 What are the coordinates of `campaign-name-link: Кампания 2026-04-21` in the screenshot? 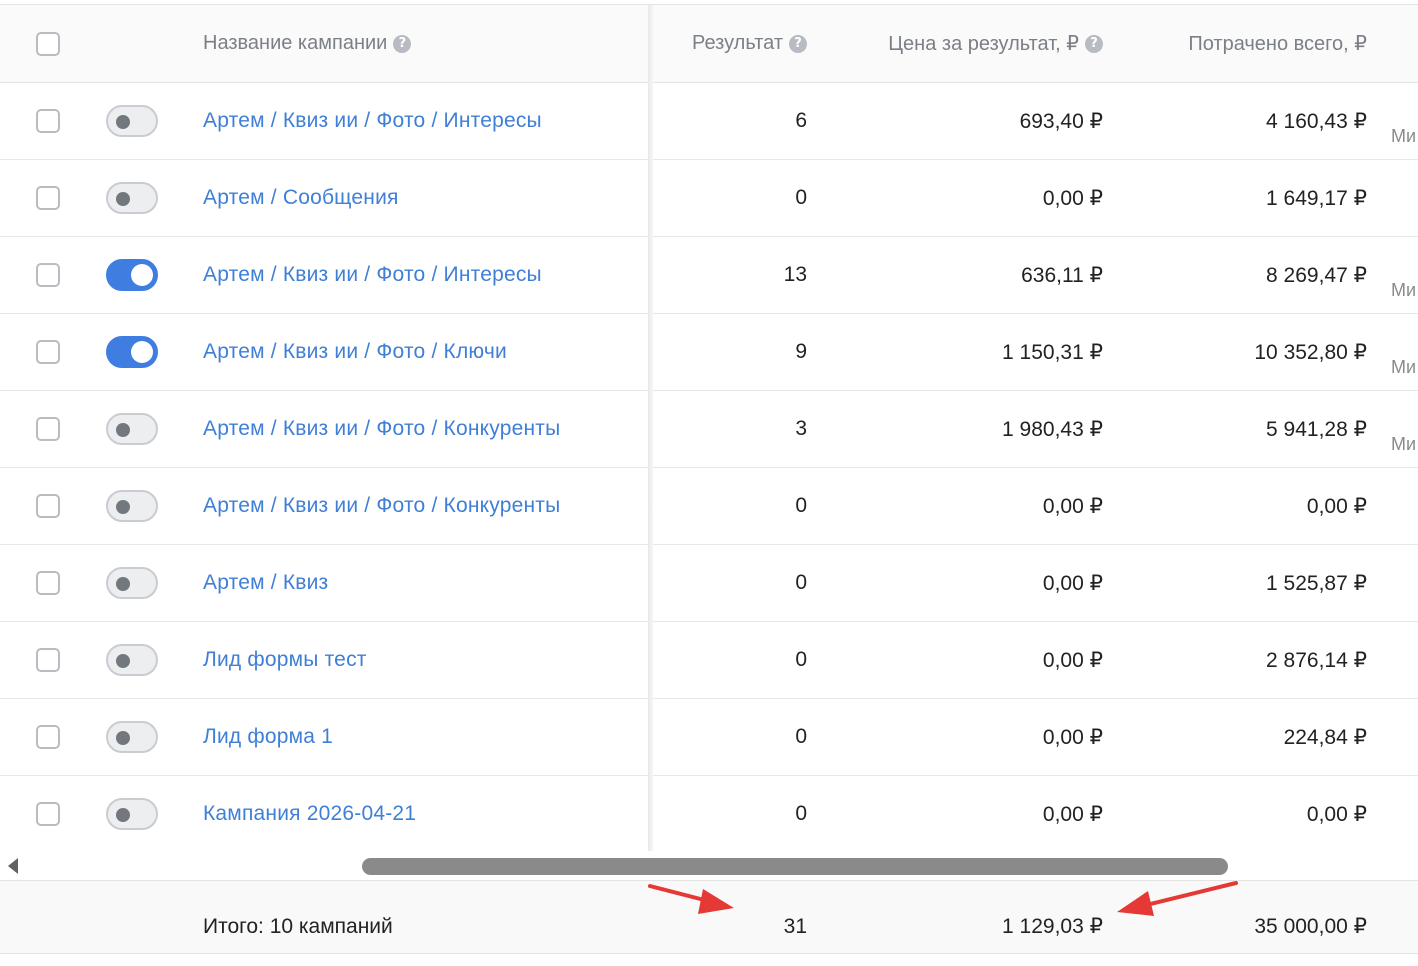 It's located at (309, 814).